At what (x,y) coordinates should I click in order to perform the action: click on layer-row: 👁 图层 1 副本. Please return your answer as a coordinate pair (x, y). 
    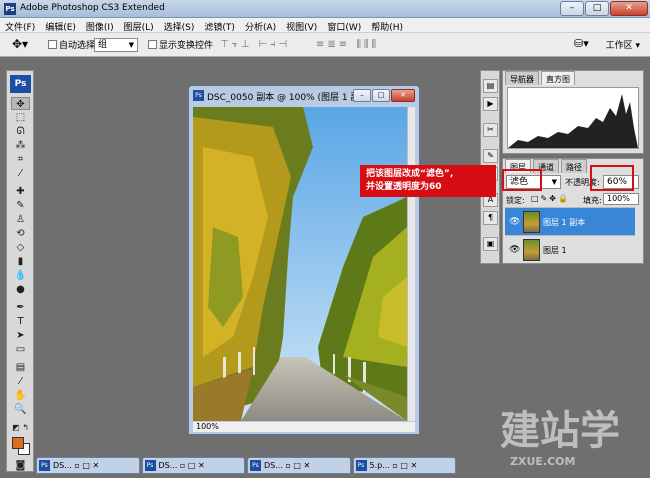
    Looking at the image, I should click on (570, 221).